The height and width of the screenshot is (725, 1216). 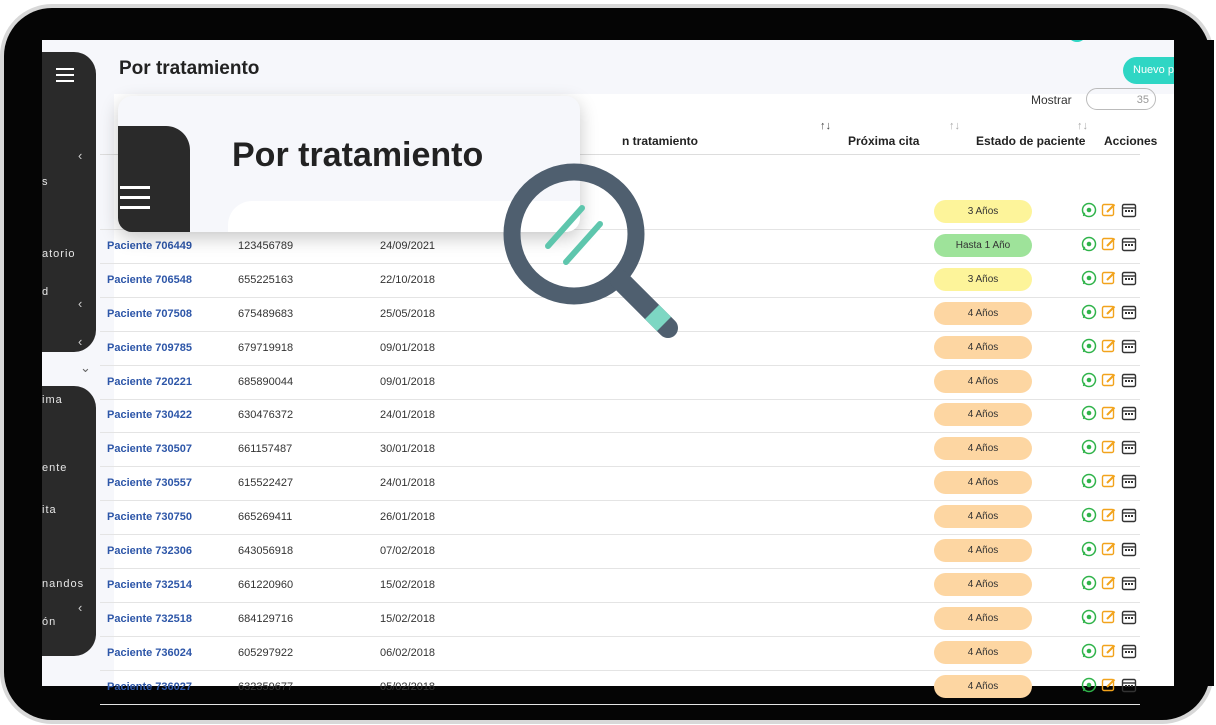 I want to click on sidebar-item-label: ima, so click(x=52, y=400).